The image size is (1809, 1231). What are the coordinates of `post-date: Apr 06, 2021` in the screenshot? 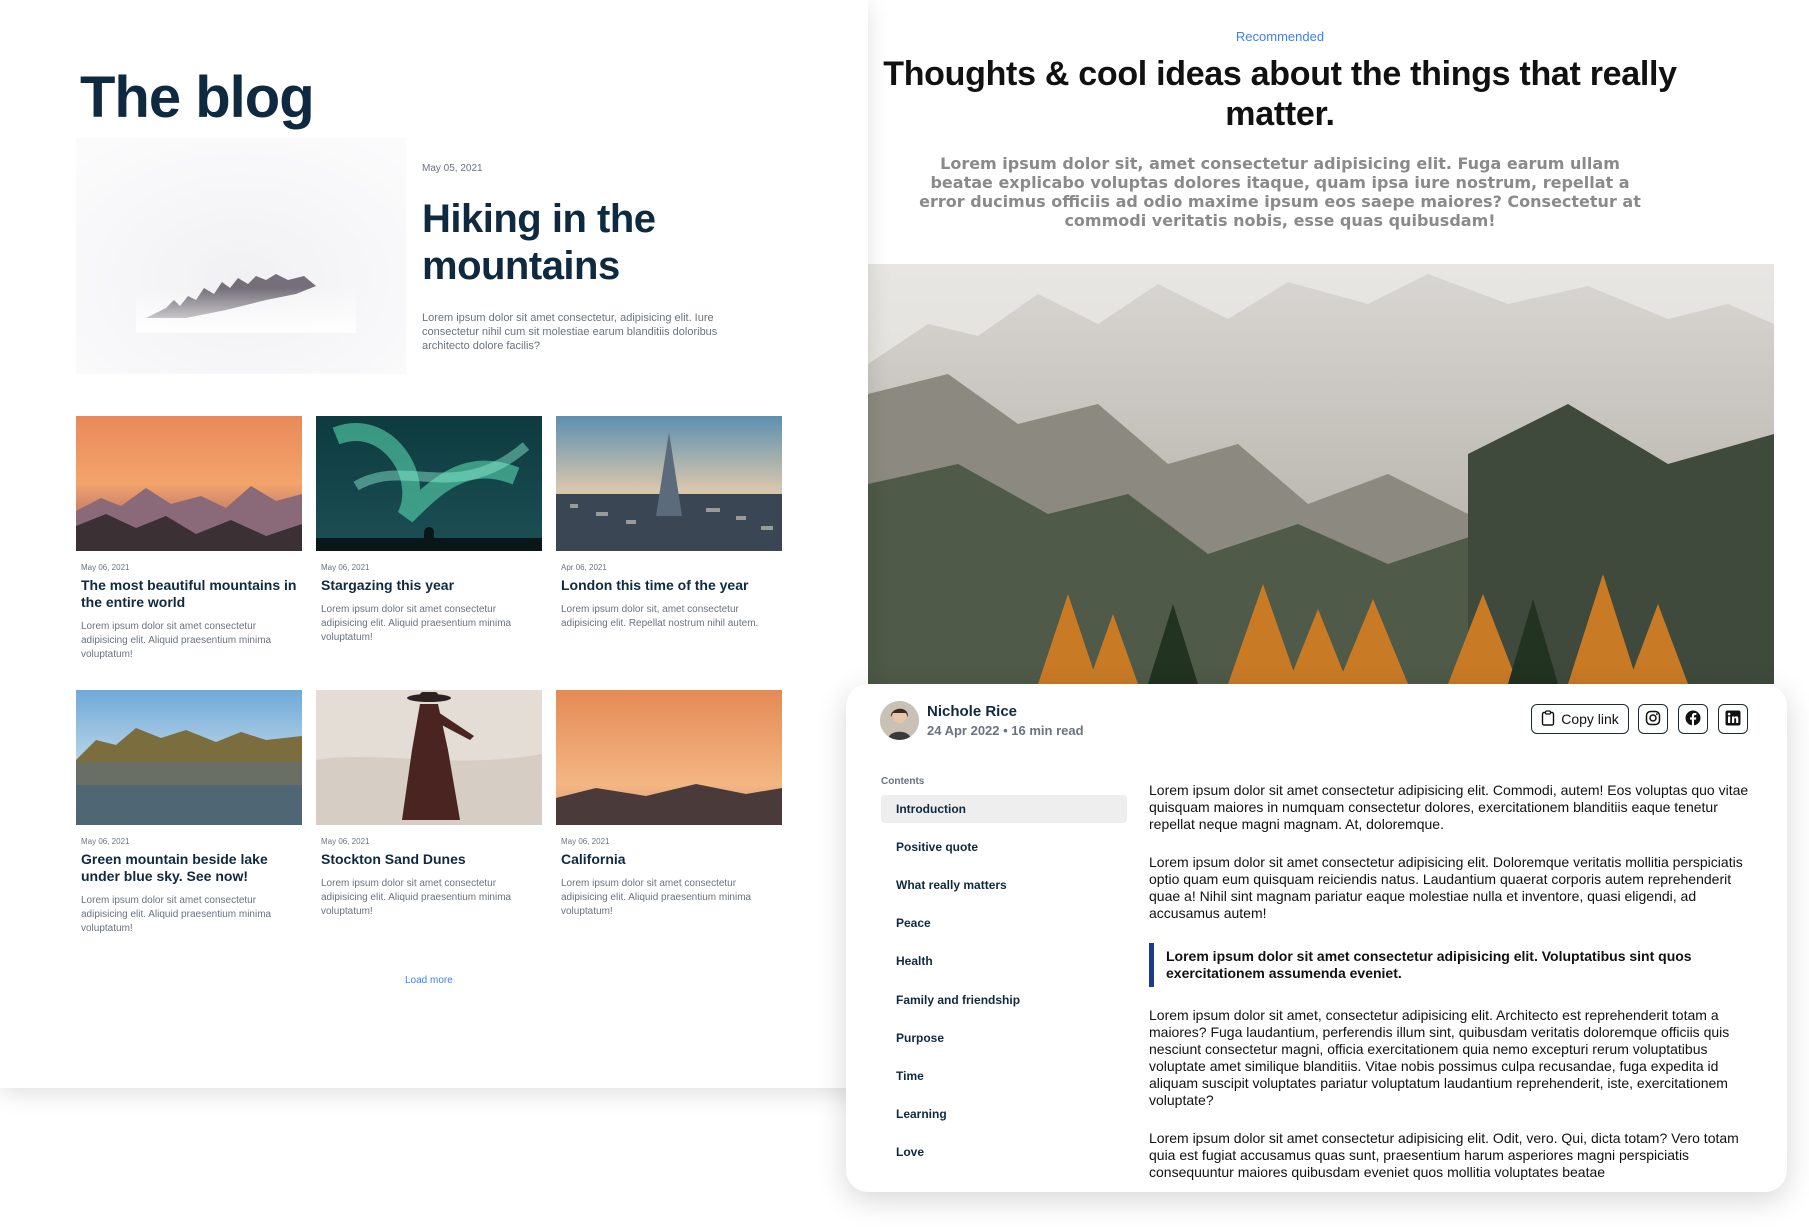 It's located at (584, 567).